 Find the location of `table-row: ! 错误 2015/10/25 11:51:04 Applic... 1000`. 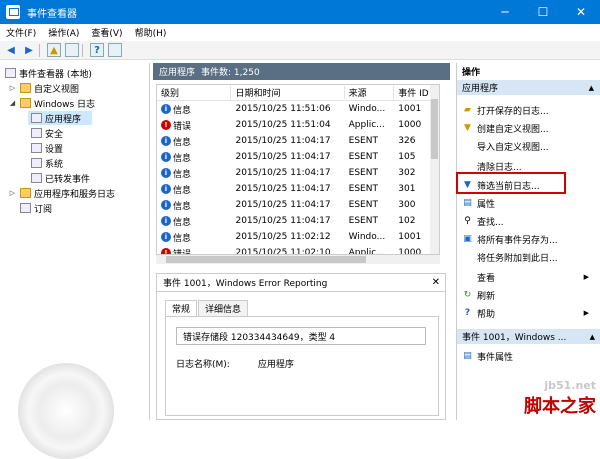

table-row: ! 错误 2015/10/25 11:51:04 Applic... 1000 is located at coordinates (298, 125).